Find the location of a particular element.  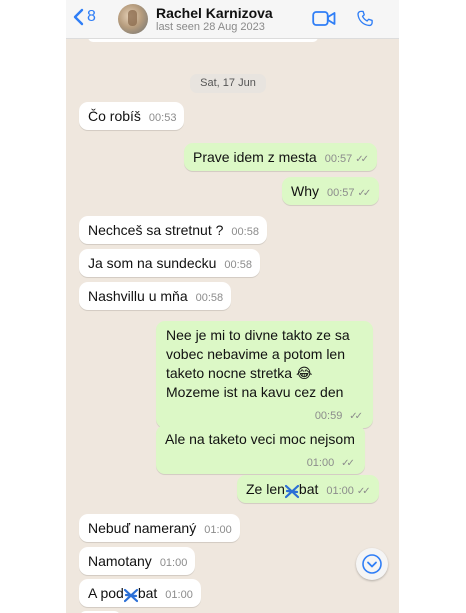

message-bubble-outgoing: Ze len bat 01:00 ✓✓ is located at coordinates (308, 489).